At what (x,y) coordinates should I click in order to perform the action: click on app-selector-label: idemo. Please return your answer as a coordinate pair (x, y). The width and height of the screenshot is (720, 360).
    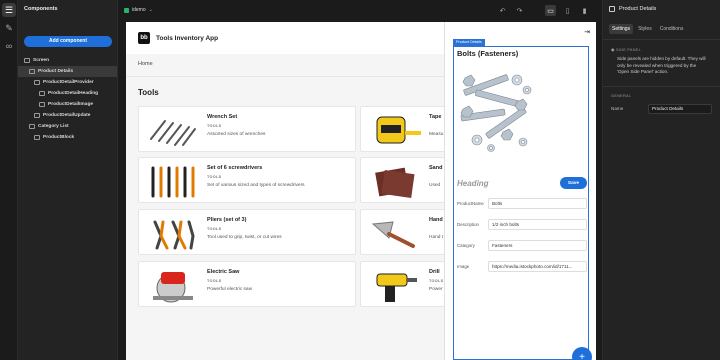
    Looking at the image, I should click on (139, 10).